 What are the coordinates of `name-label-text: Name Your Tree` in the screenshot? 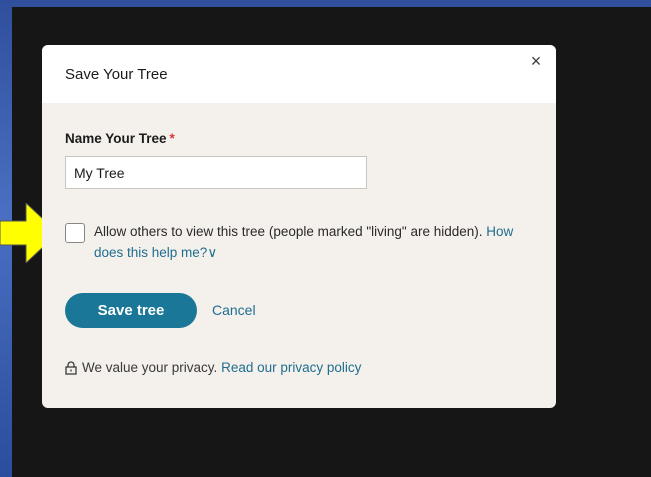 It's located at (116, 138).